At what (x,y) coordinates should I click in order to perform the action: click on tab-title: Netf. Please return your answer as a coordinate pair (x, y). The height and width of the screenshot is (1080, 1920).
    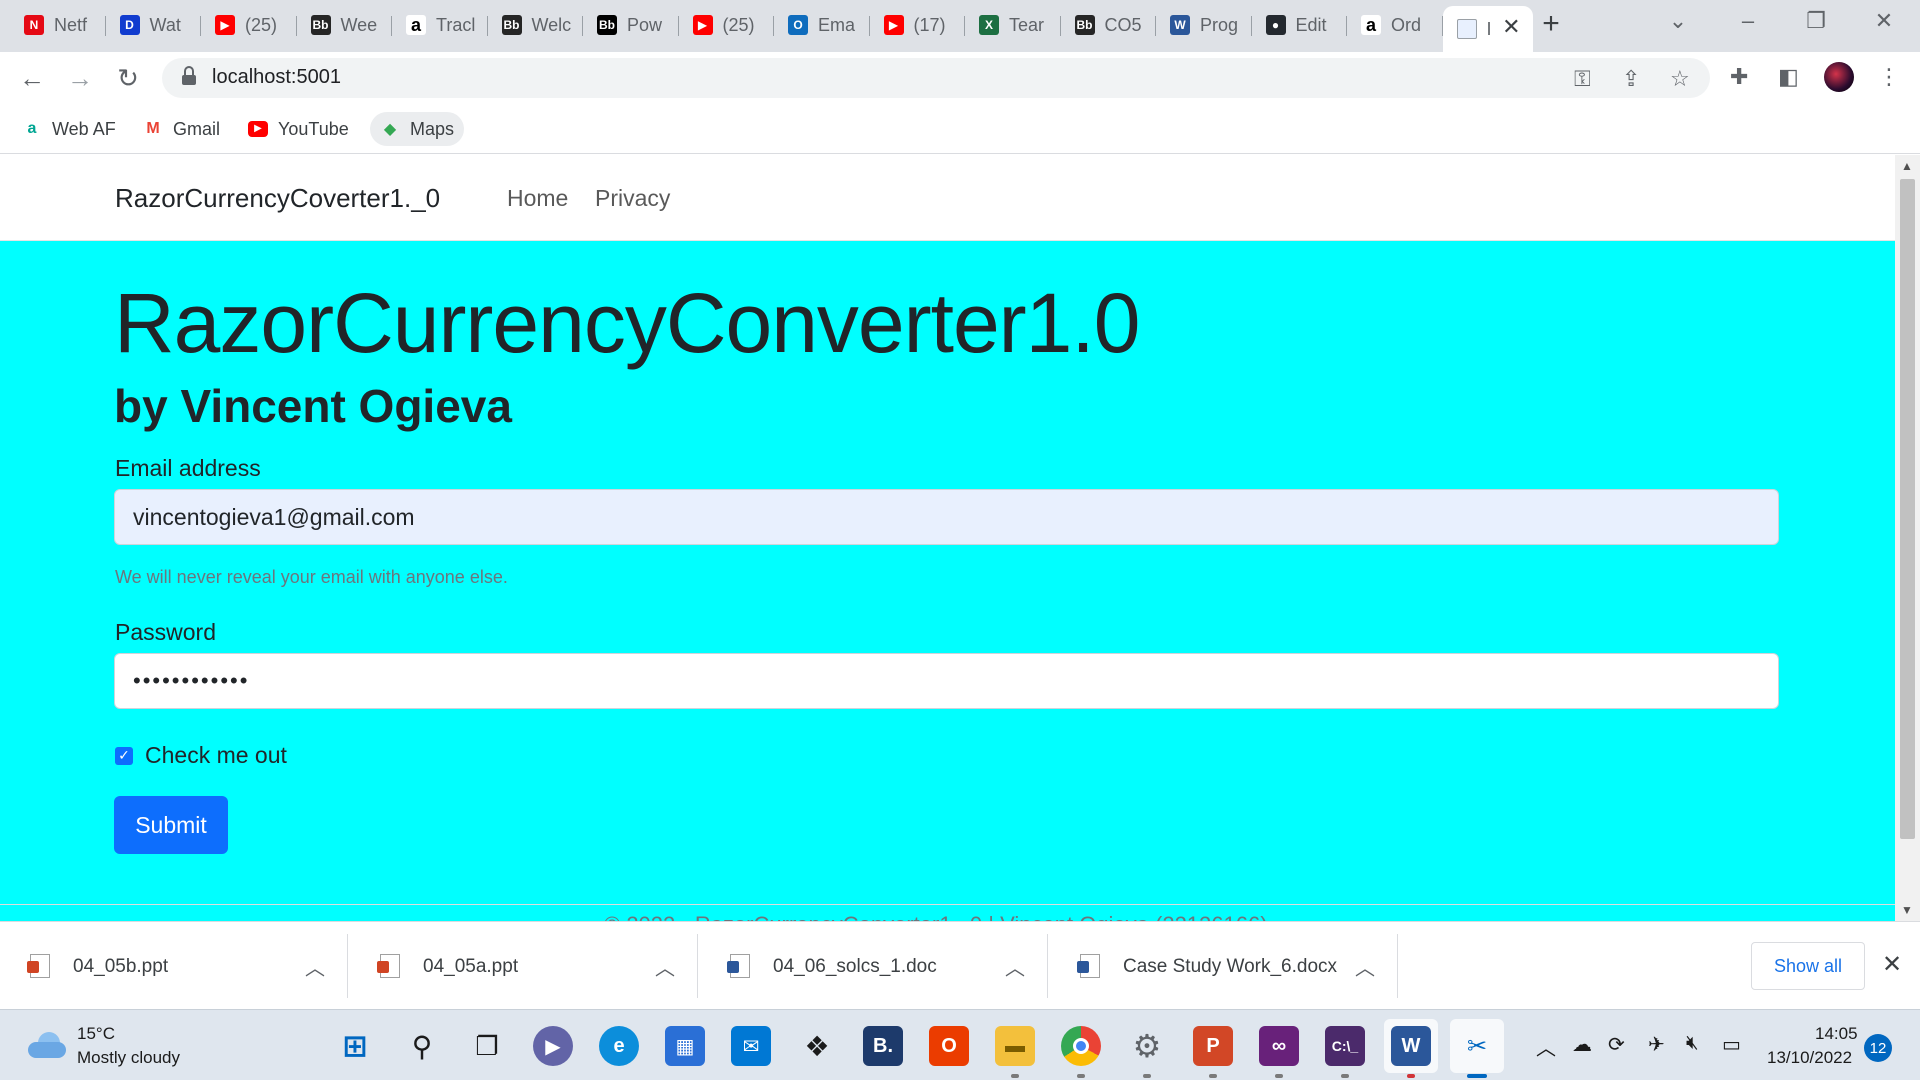
    Looking at the image, I should click on (70, 25).